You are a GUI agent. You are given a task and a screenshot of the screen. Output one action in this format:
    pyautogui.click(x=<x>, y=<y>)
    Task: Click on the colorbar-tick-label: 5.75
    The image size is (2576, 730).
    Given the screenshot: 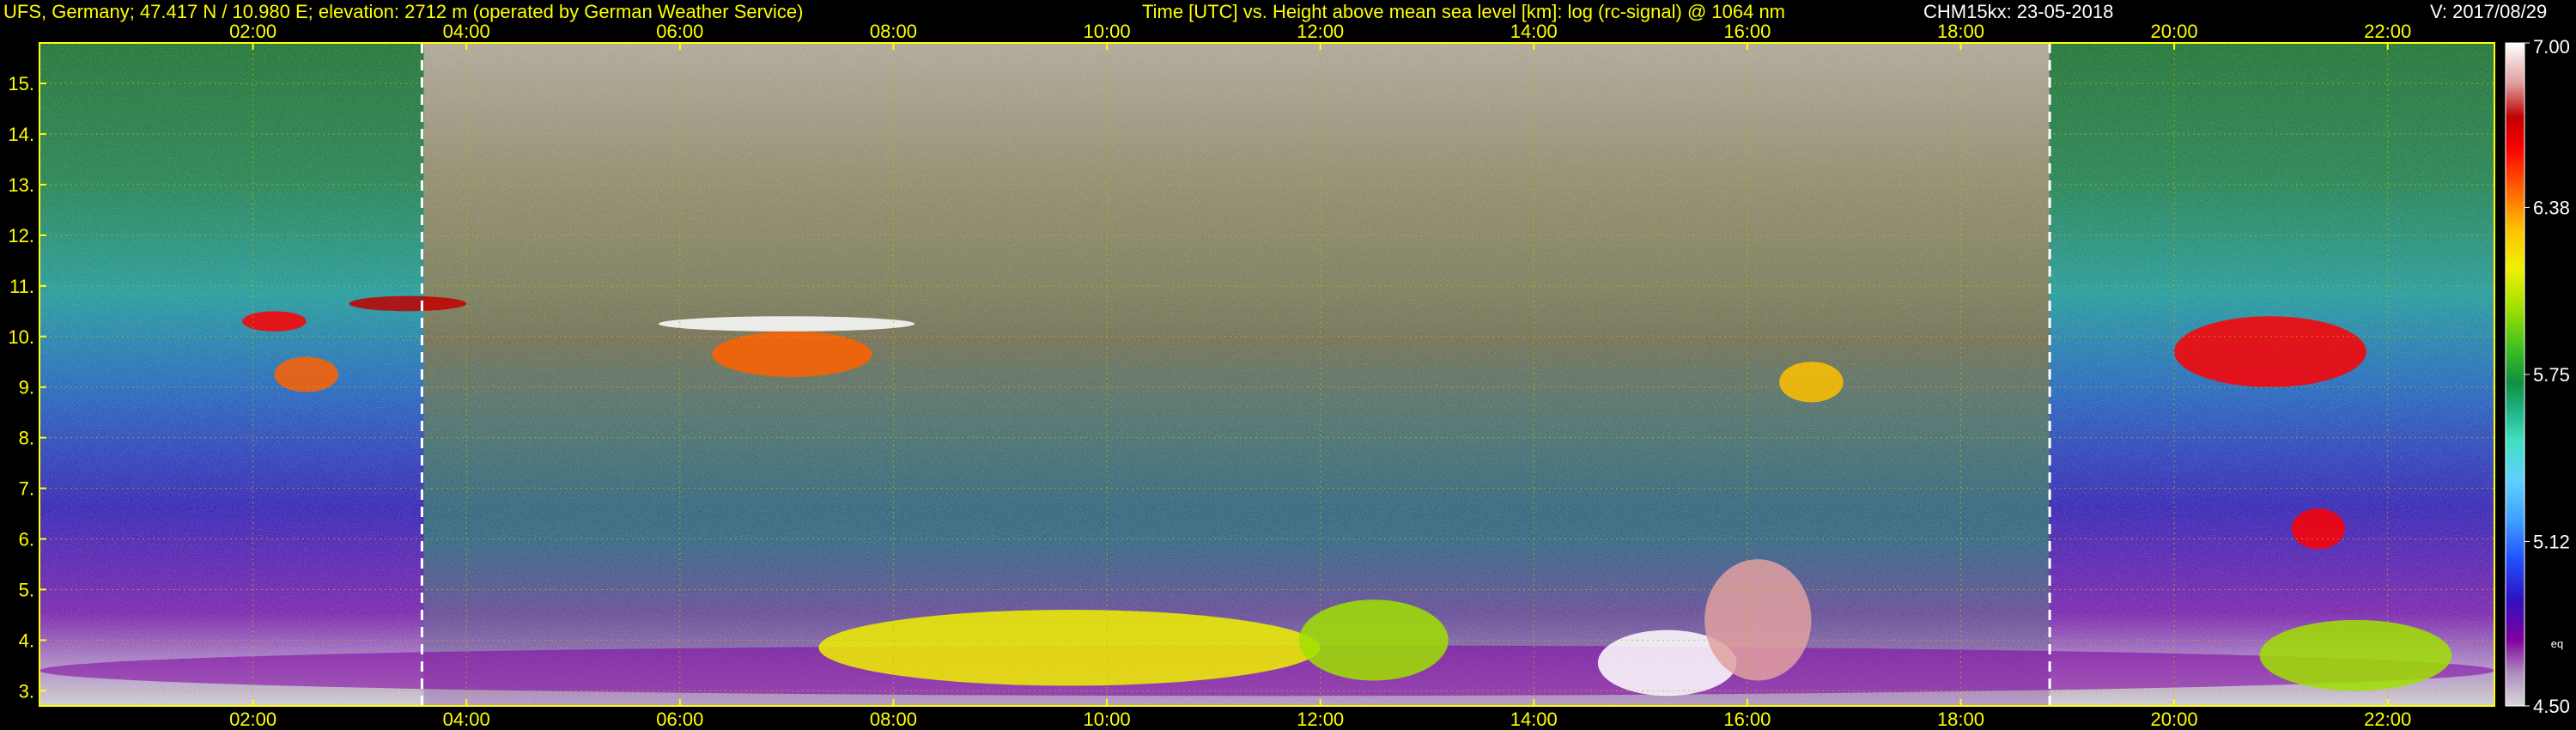 What is the action you would take?
    pyautogui.click(x=2551, y=375)
    